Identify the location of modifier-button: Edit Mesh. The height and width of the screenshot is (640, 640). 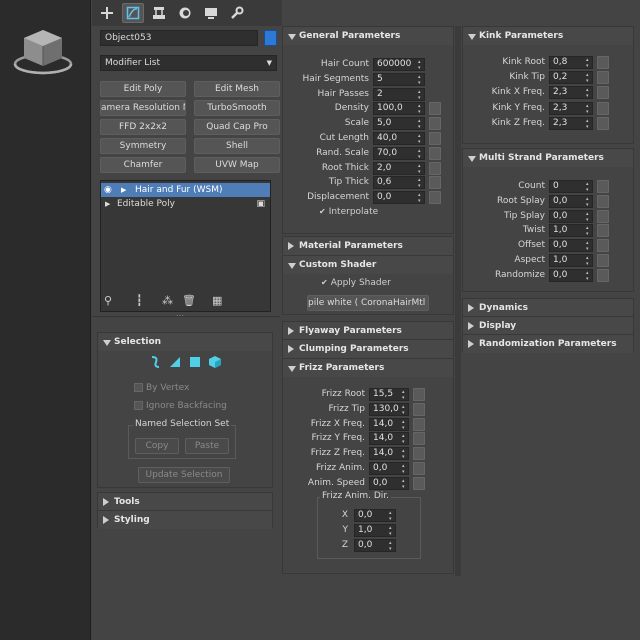
(237, 89).